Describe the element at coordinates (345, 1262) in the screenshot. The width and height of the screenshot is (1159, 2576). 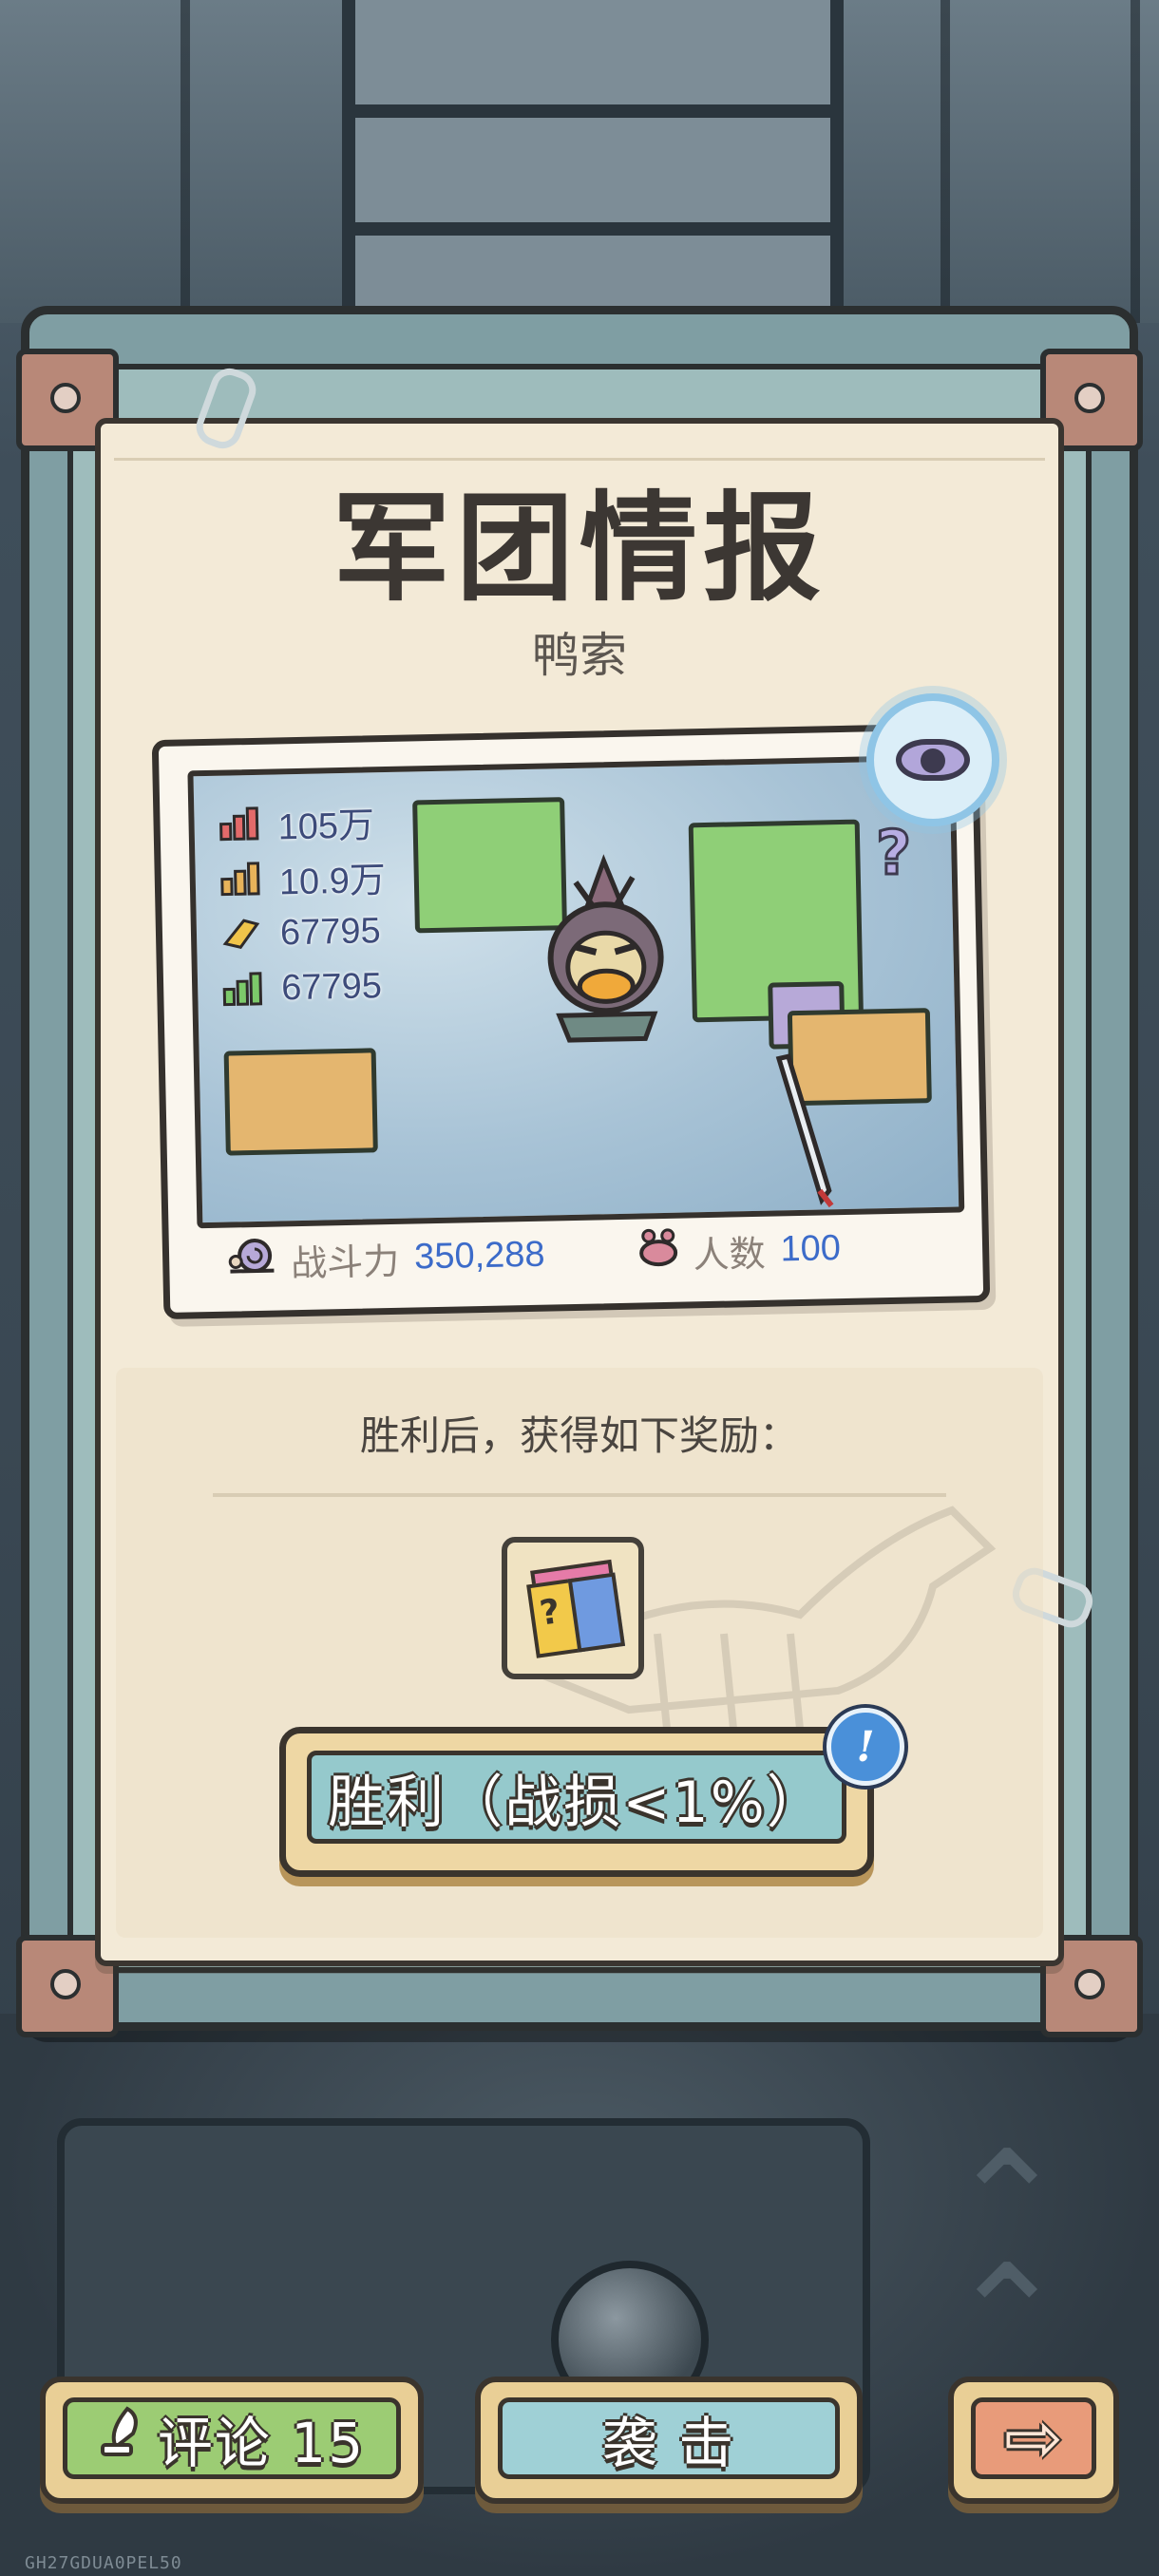
I see `power-label: 战斗力` at that location.